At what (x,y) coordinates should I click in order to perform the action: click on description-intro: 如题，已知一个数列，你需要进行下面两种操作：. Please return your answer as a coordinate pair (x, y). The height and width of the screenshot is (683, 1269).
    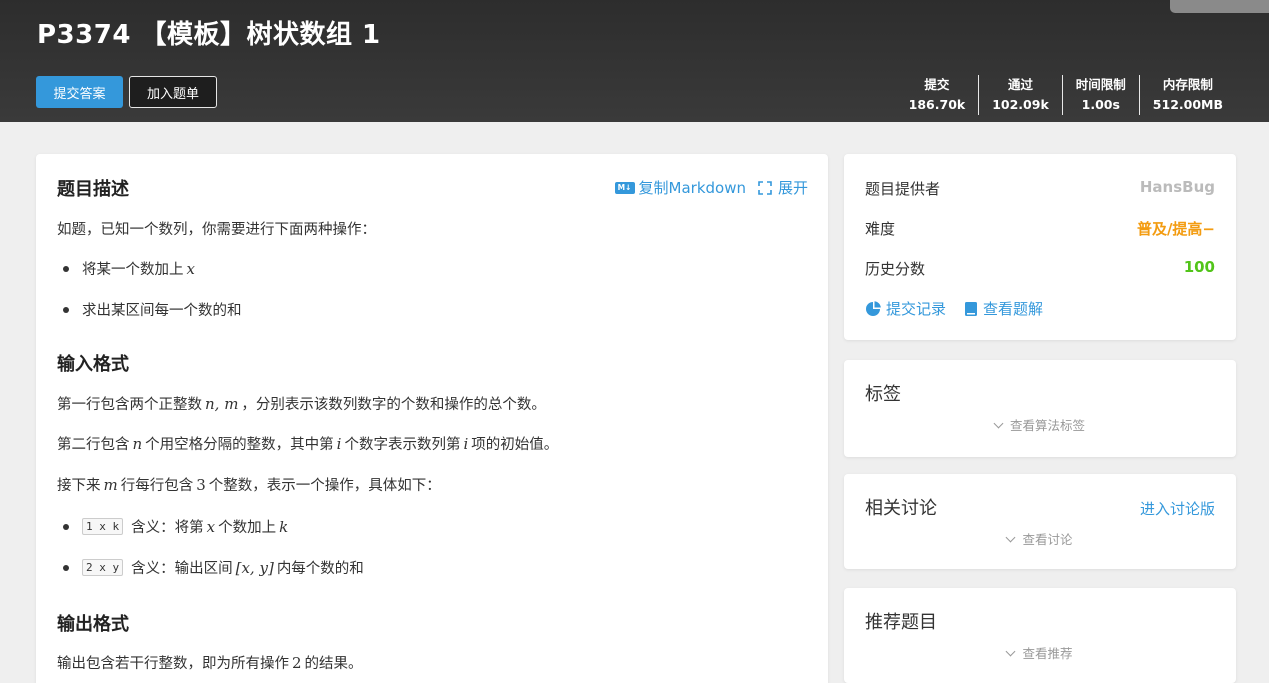
    Looking at the image, I should click on (216, 230).